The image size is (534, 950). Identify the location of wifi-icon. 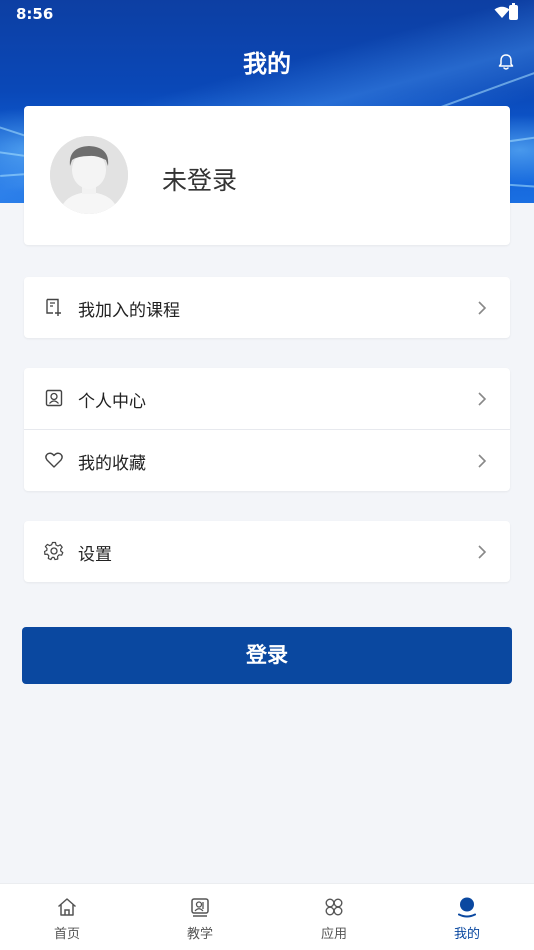
(502, 12).